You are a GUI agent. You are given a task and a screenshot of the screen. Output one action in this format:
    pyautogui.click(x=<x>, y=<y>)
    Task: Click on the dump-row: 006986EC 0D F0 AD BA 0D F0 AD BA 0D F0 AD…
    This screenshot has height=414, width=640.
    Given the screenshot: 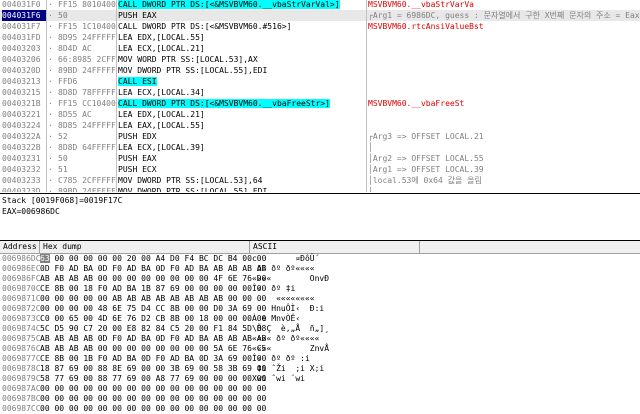 What is the action you would take?
    pyautogui.click(x=320, y=269)
    